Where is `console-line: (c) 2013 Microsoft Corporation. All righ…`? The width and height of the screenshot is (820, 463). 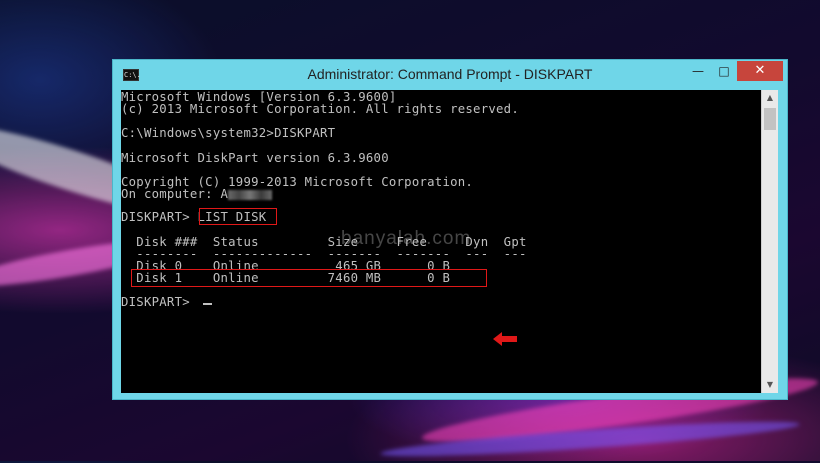 console-line: (c) 2013 Microsoft Corporation. All righ… is located at coordinates (320, 109).